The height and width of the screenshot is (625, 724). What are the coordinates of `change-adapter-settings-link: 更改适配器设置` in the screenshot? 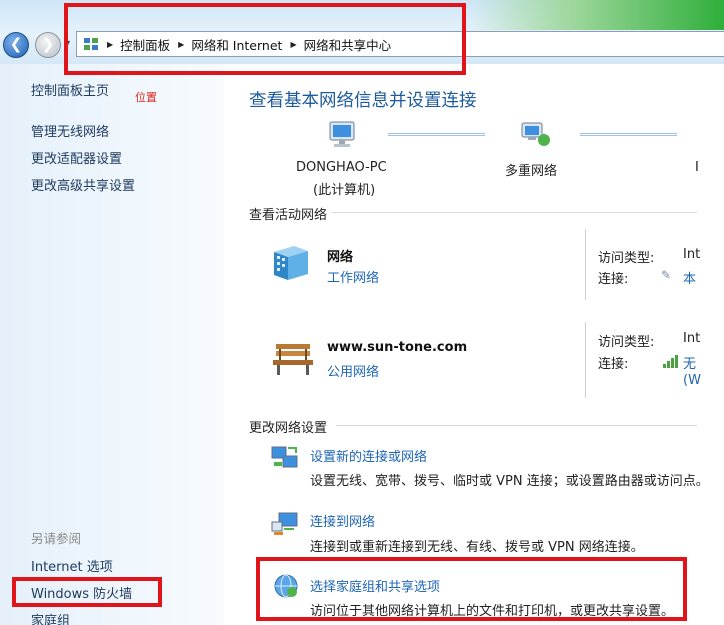 It's located at (76, 157).